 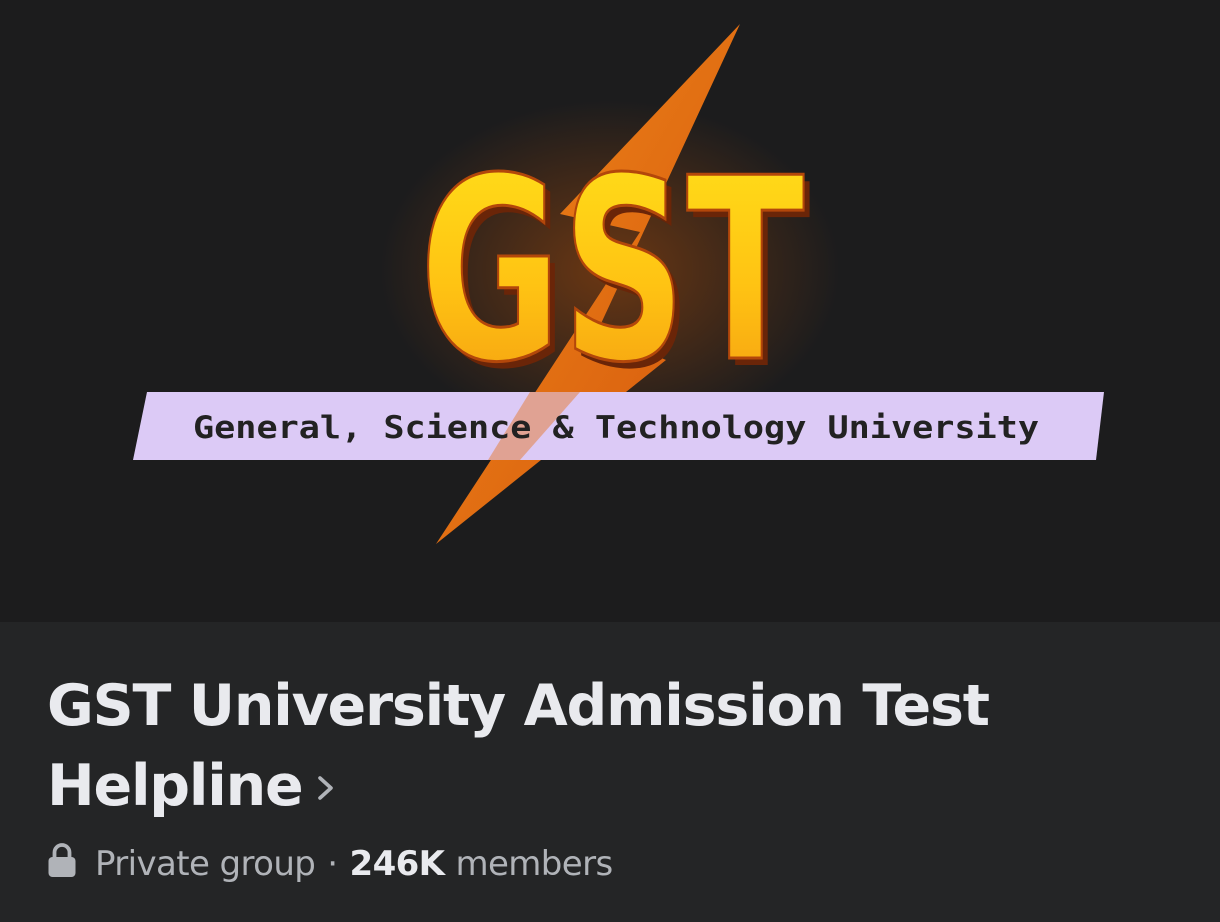 What do you see at coordinates (518, 746) in the screenshot?
I see `group-title: GST University Admission Test Helpline` at bounding box center [518, 746].